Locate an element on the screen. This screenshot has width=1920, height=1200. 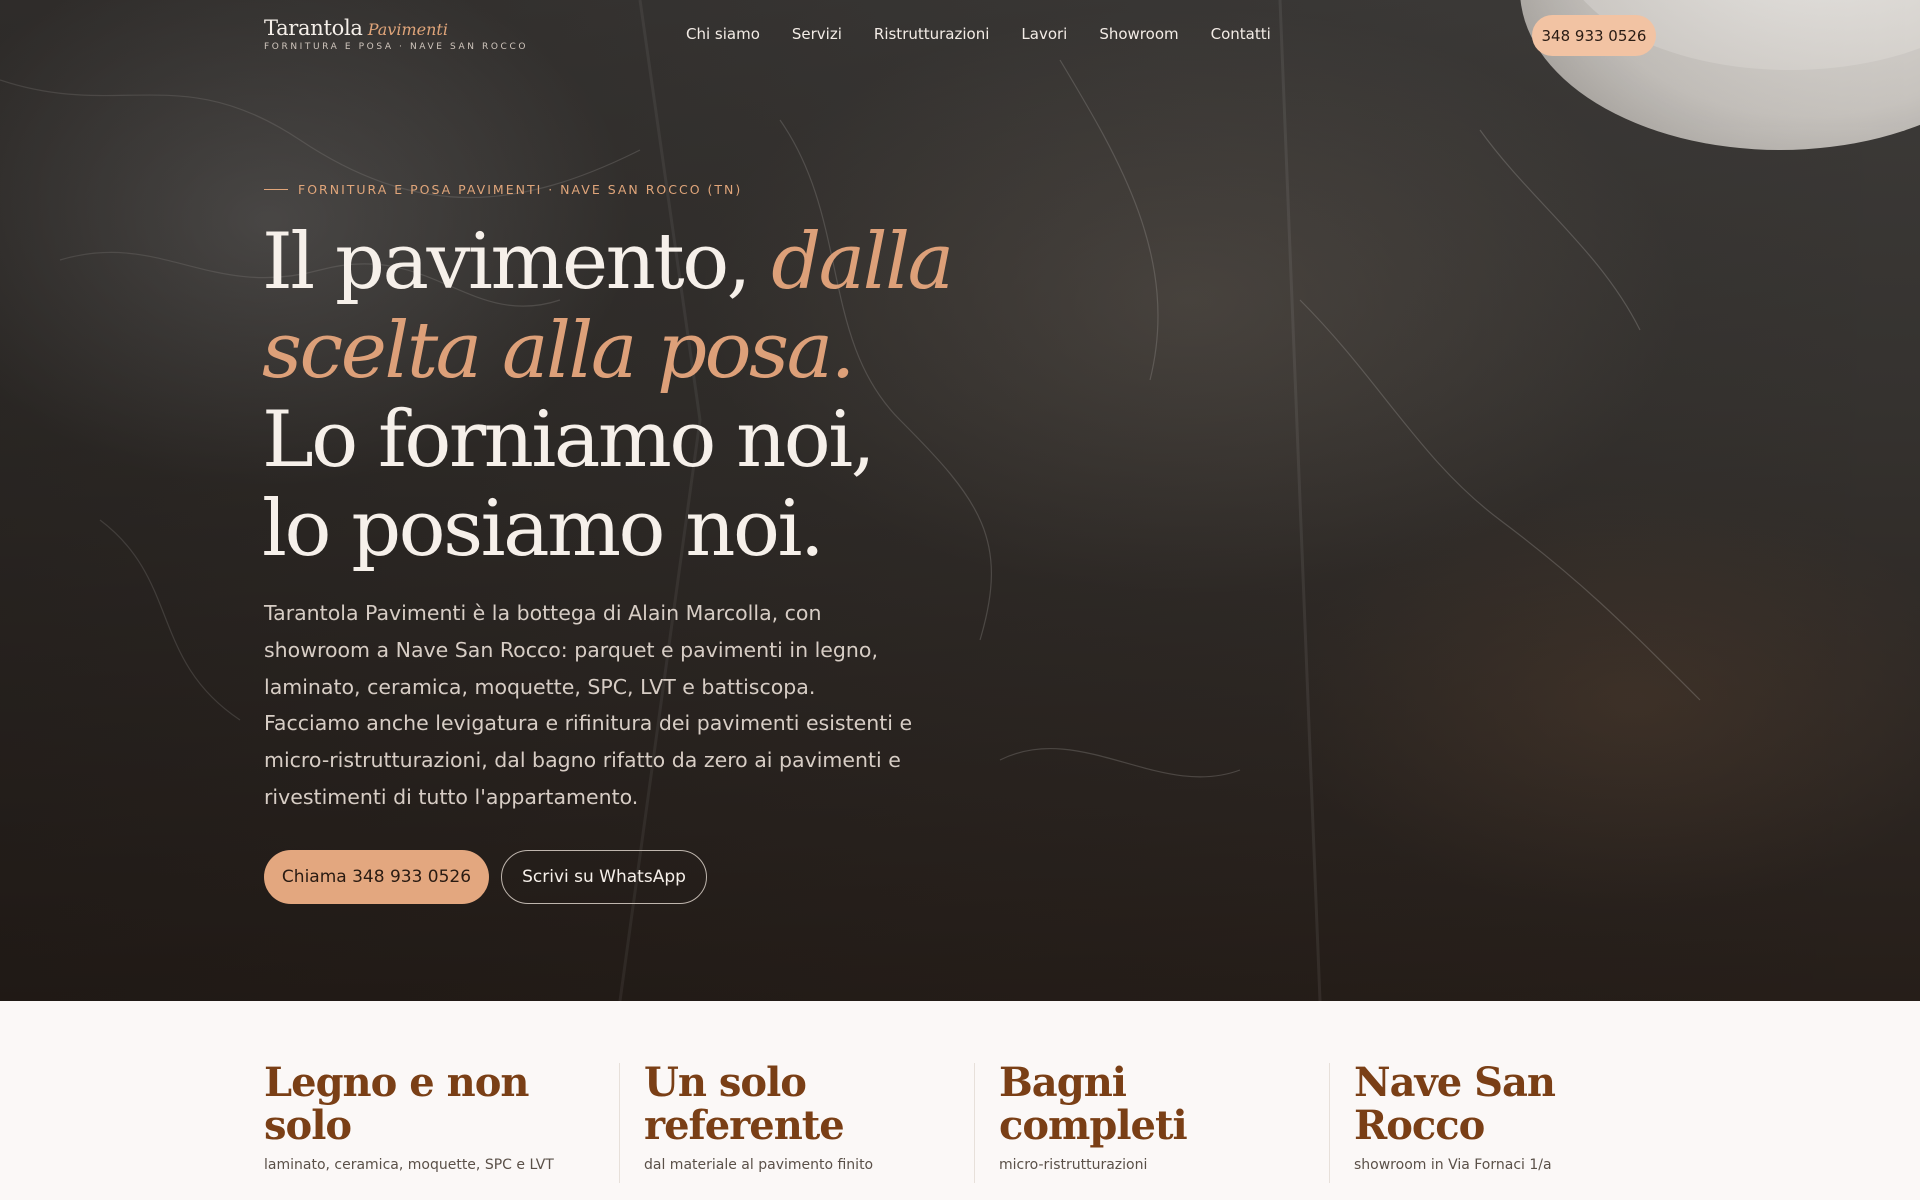
highlight-title: Un solo referente is located at coordinates (744, 1104).